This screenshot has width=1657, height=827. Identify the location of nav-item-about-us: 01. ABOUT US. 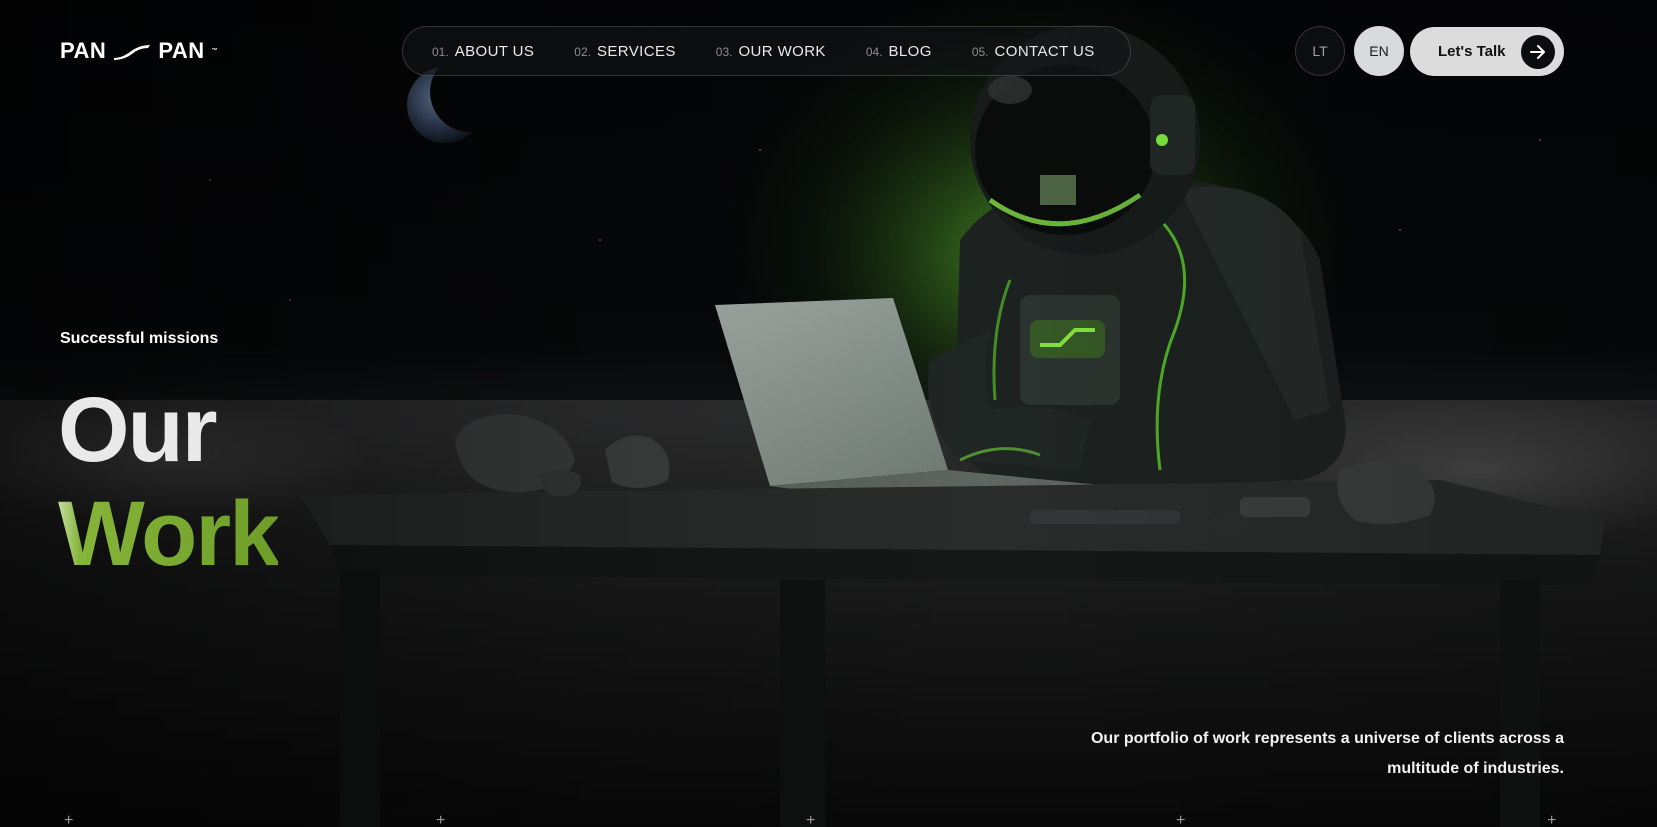
(483, 51).